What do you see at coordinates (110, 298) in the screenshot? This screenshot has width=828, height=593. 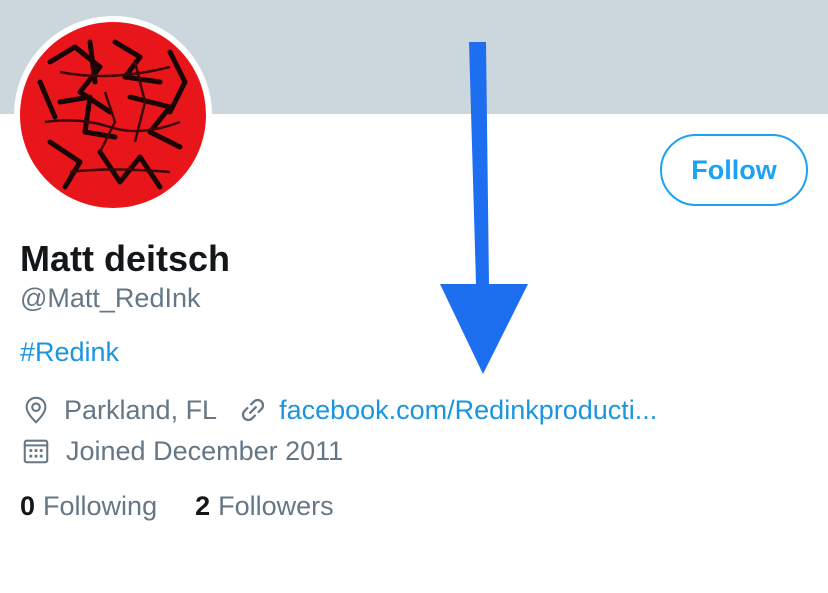 I see `profile-handle: @Matt_RedInk` at bounding box center [110, 298].